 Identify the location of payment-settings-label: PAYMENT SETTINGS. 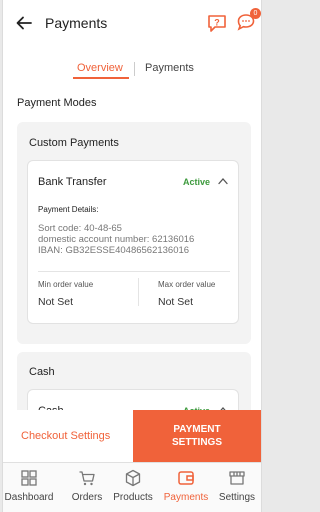
(196, 436).